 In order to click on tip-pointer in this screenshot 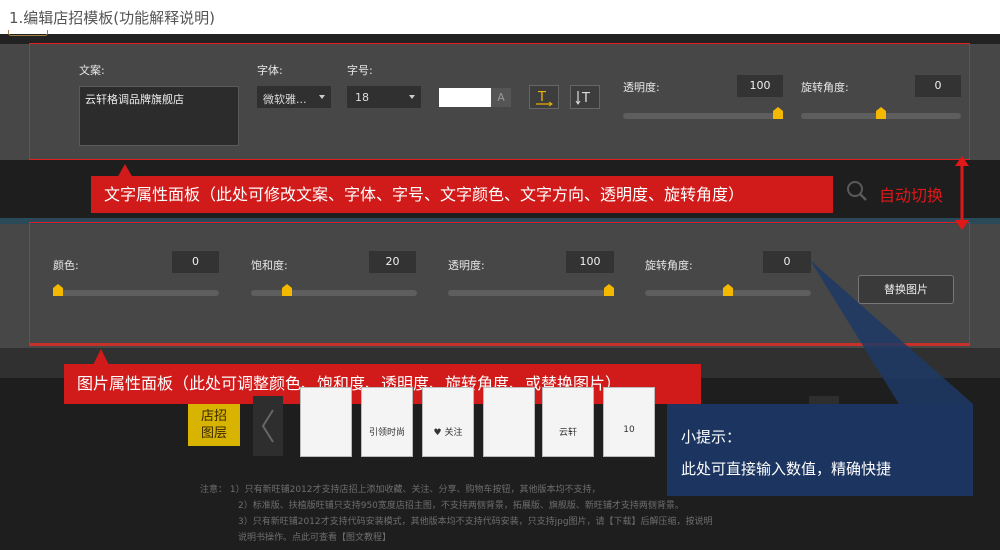, I will do `click(891, 332)`.